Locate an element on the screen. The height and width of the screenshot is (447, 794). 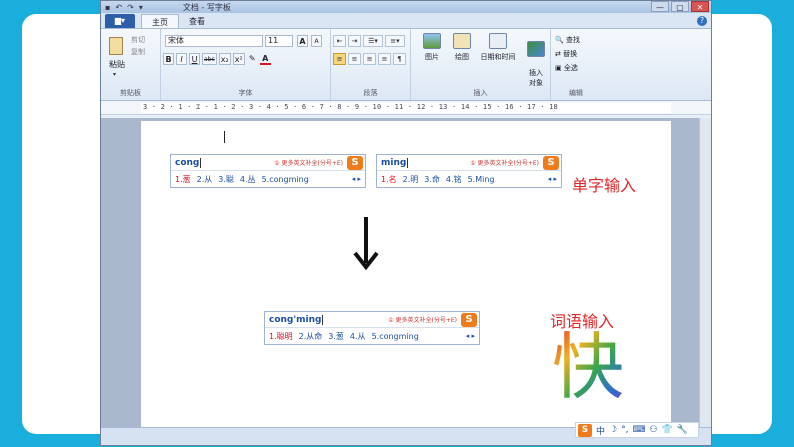
highlight-color-button: ✎ is located at coordinates (252, 59).